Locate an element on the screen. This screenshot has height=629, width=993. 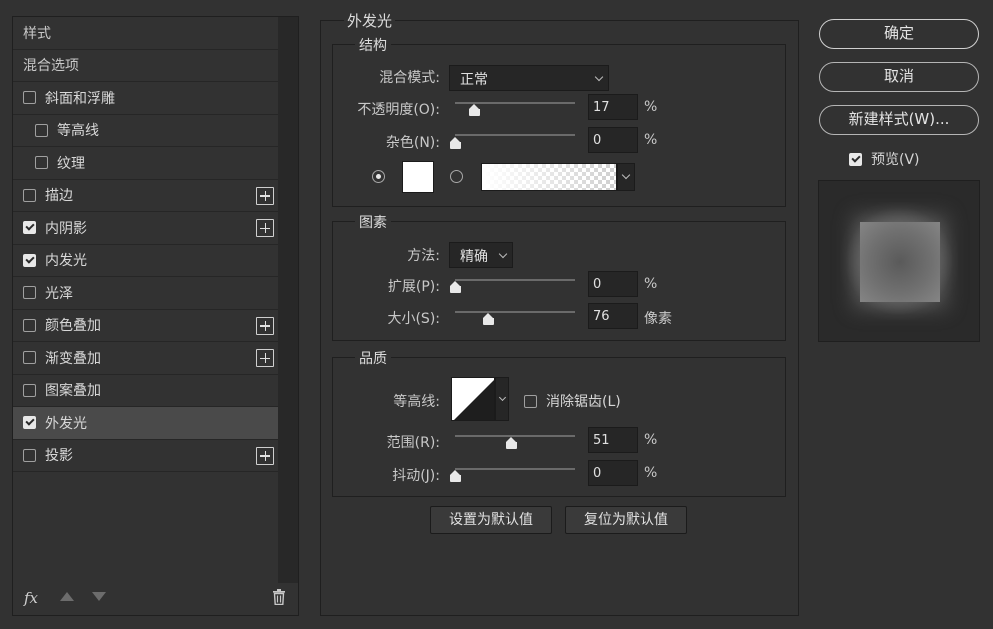
cancel-button: 取消 is located at coordinates (899, 77).